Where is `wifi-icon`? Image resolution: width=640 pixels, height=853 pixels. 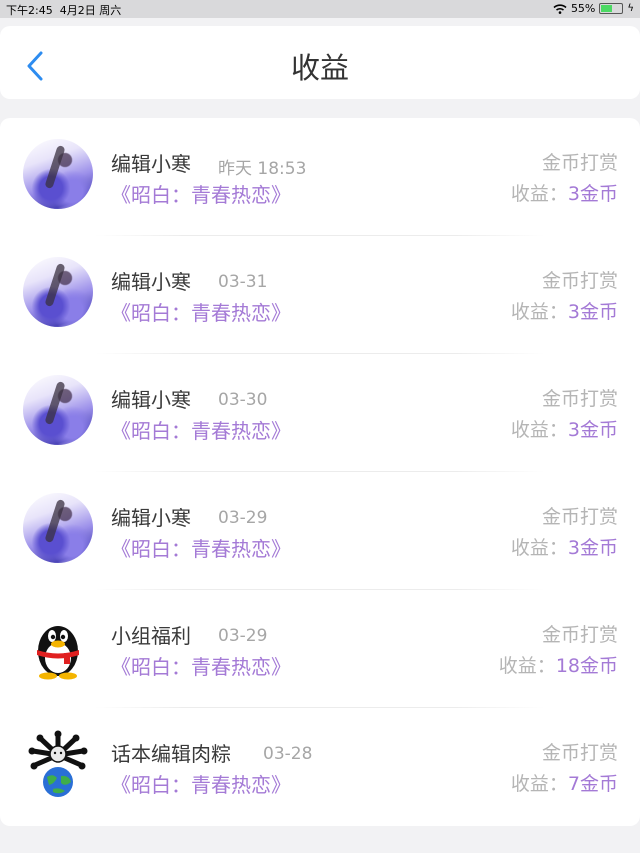 wifi-icon is located at coordinates (560, 8).